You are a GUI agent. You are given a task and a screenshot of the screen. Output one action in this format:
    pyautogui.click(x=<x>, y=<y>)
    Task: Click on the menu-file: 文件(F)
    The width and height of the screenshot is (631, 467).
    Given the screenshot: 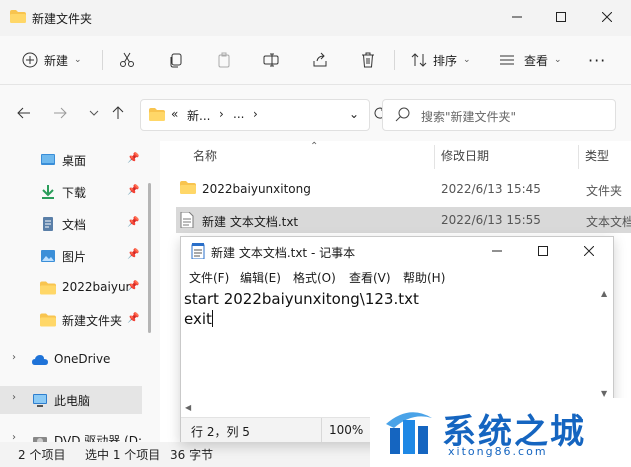 What is the action you would take?
    pyautogui.click(x=209, y=277)
    